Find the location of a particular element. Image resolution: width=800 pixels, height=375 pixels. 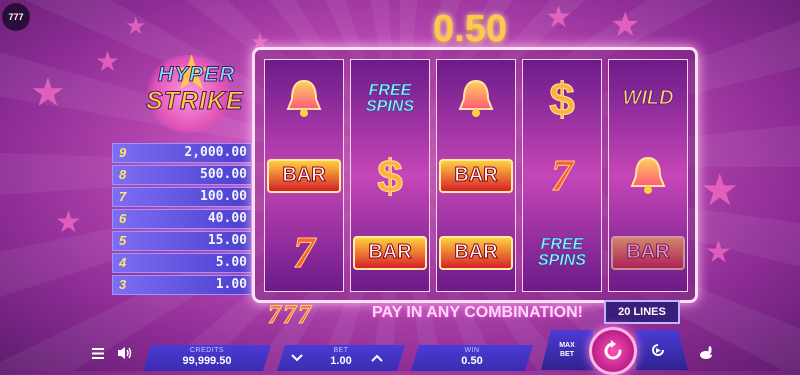

reel-5: WILD BAR is located at coordinates (648, 175).